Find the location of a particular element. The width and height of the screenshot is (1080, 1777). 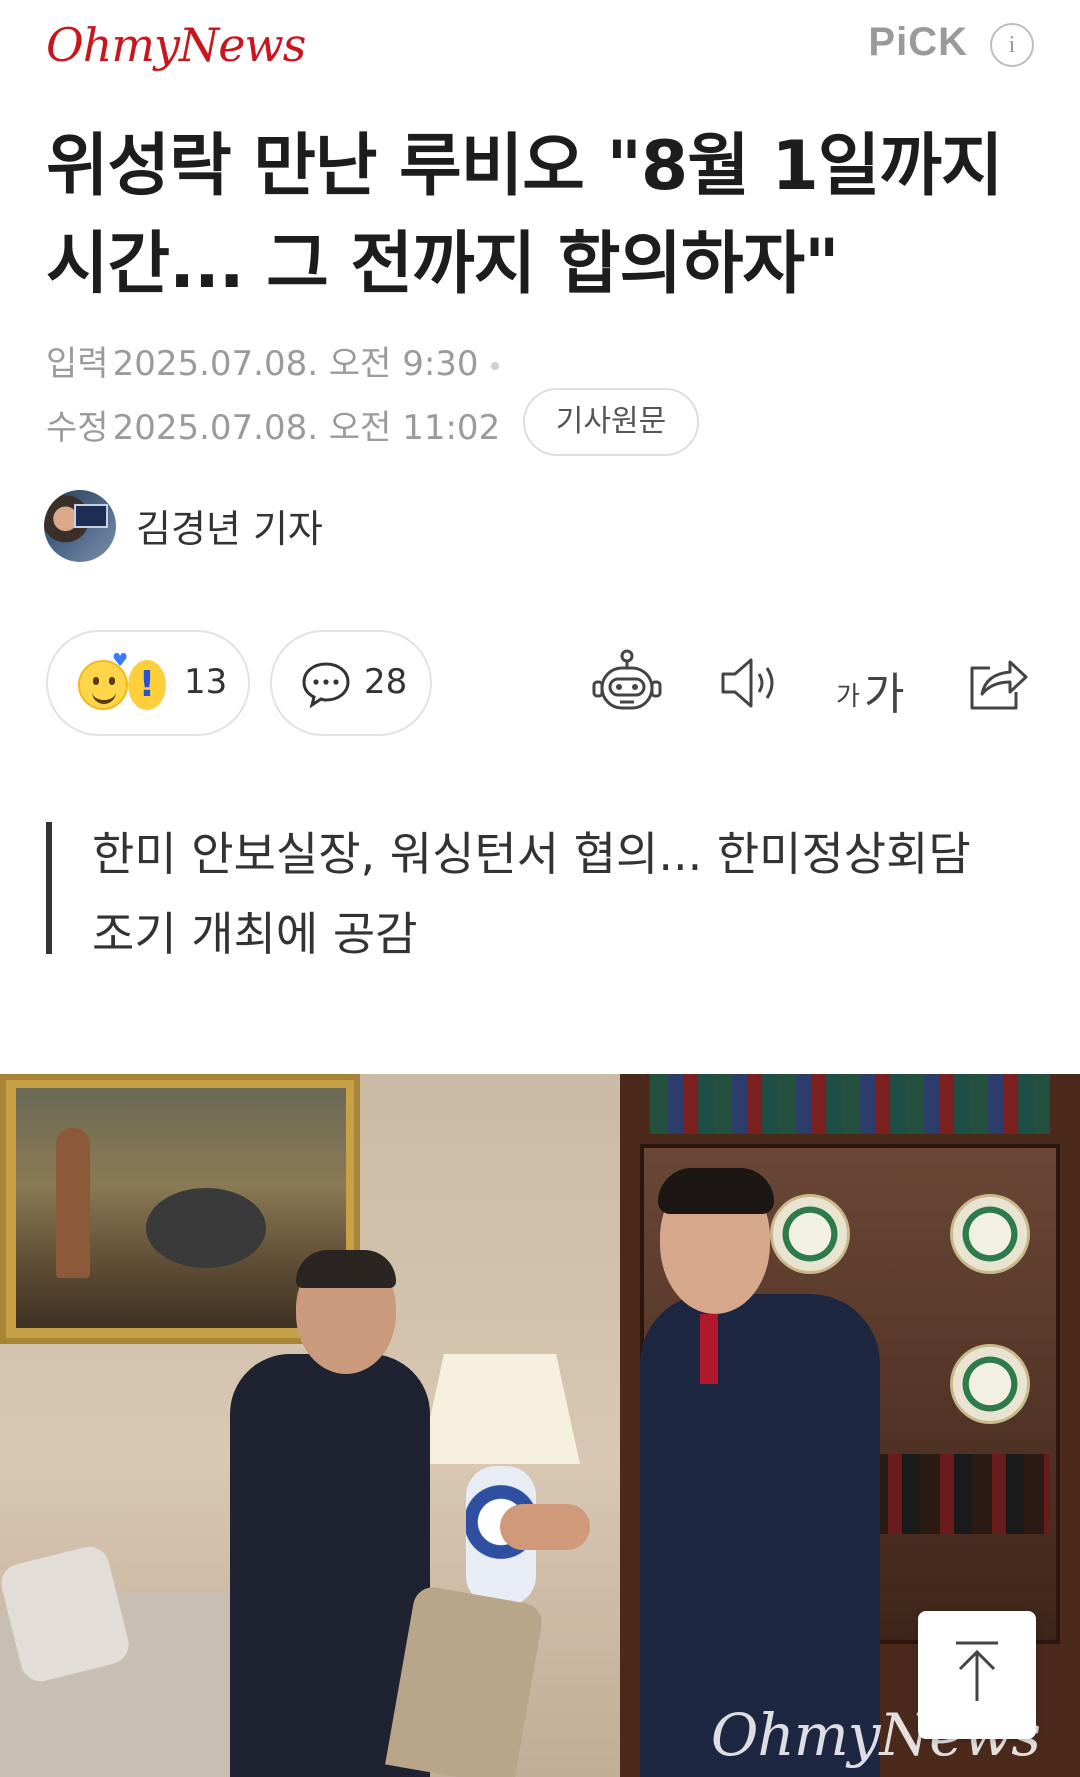

article-subtitle: 한미 안보실장, 워싱턴서 협의... 한미정상회담 조기 개최에 공감 is located at coordinates (531, 894).